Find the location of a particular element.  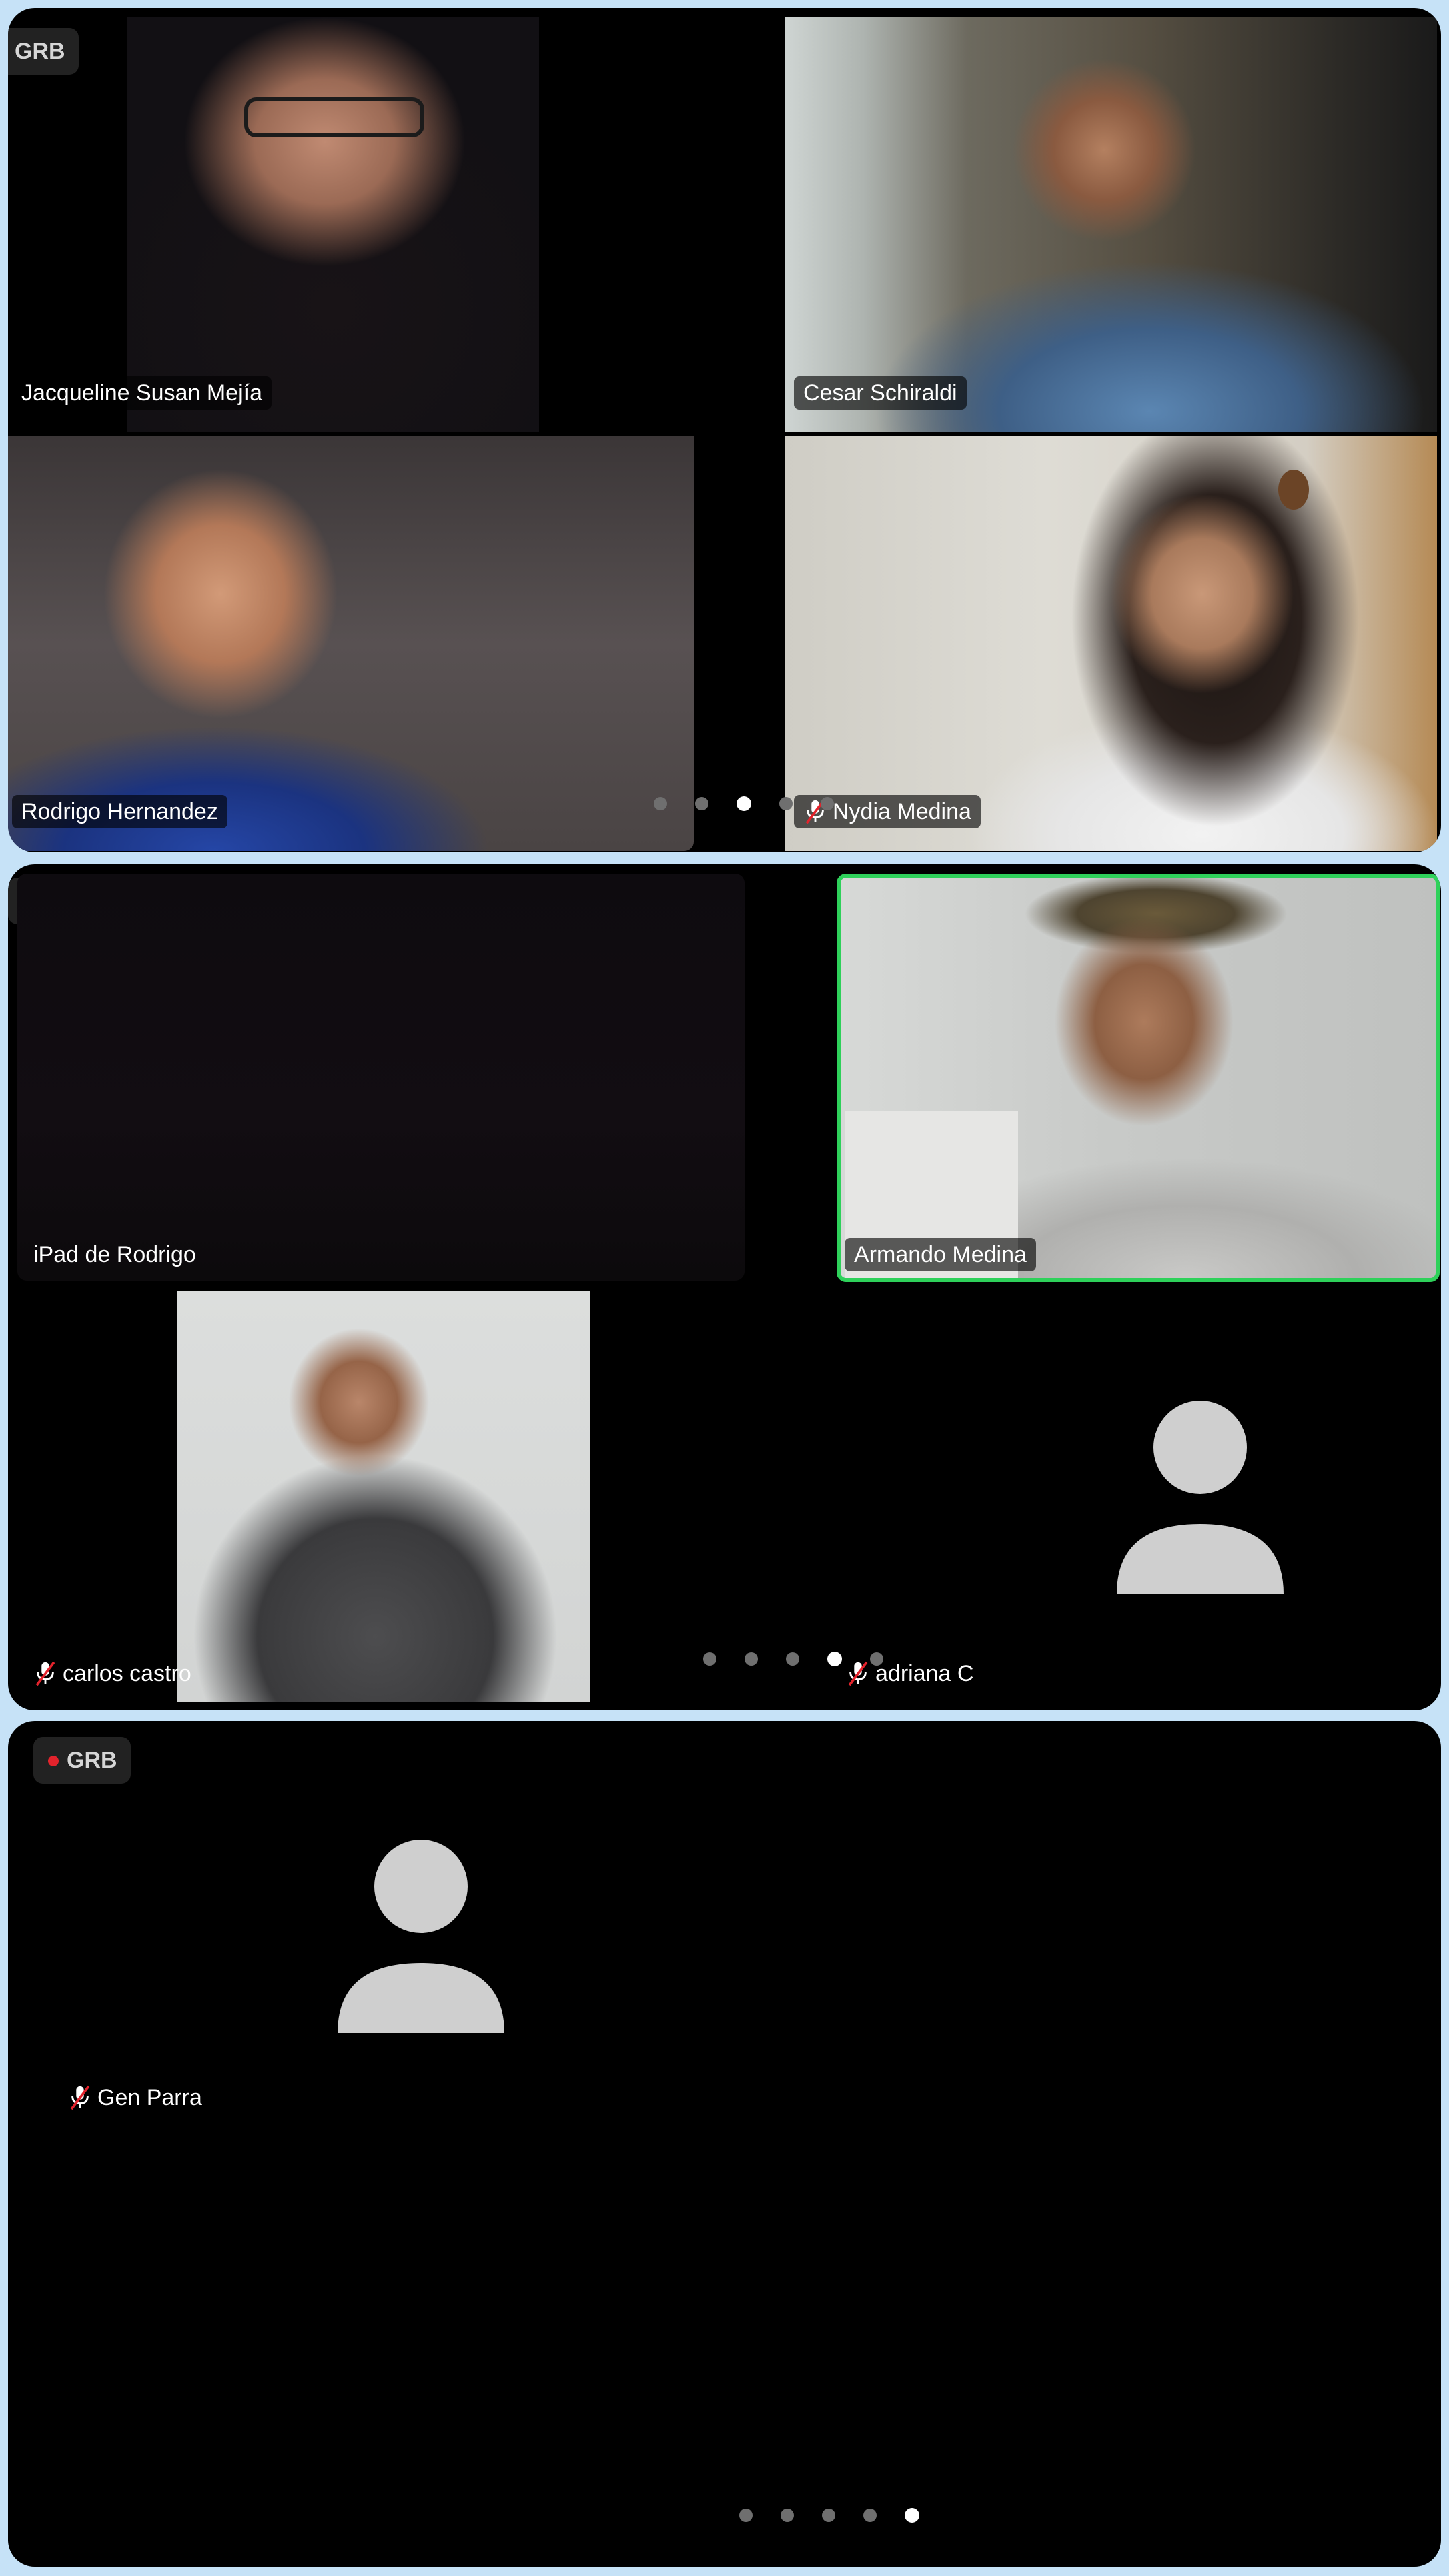

name-label-armando: Armando Medina is located at coordinates (941, 1254).